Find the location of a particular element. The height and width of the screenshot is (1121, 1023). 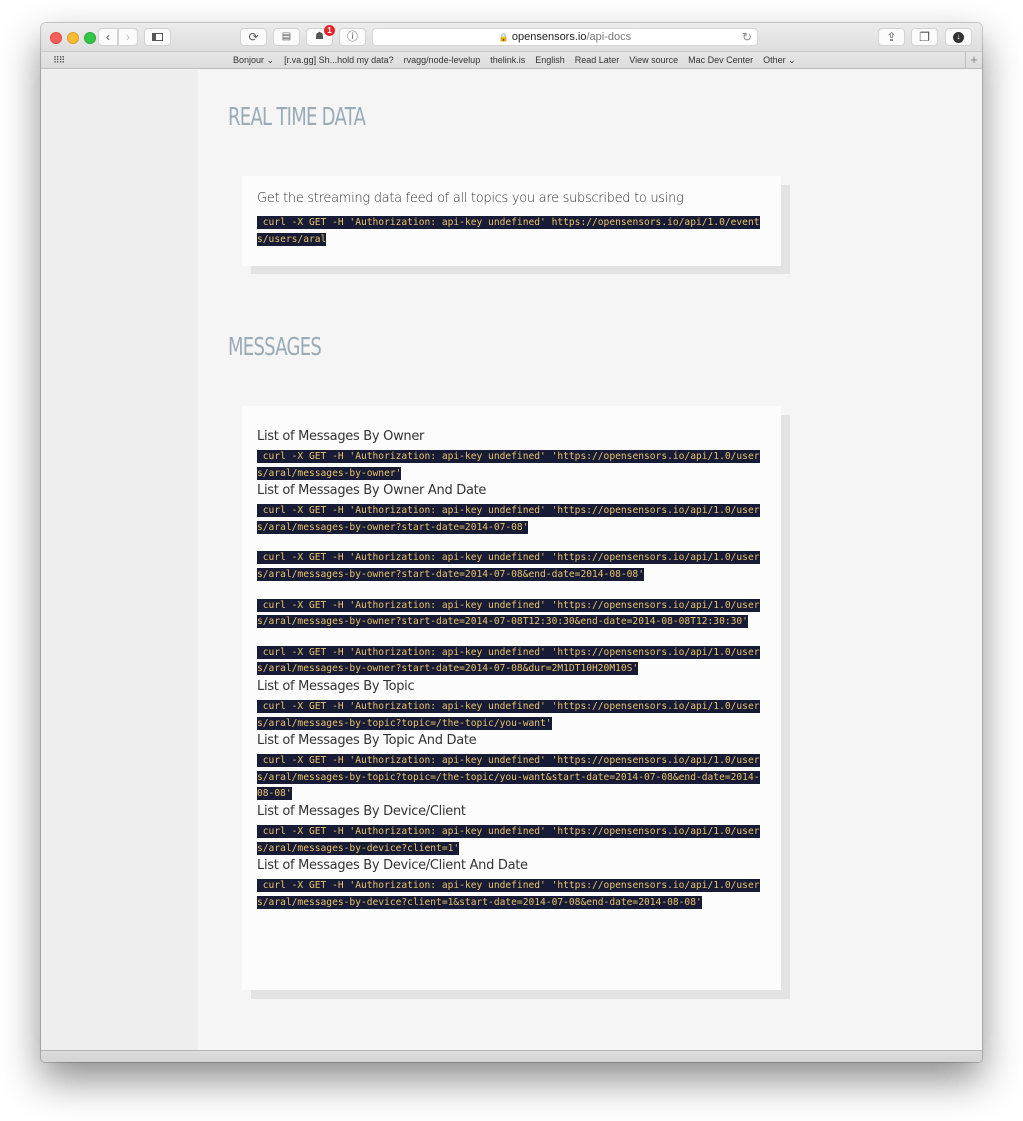

extension-button-2: ▤ is located at coordinates (286, 37).